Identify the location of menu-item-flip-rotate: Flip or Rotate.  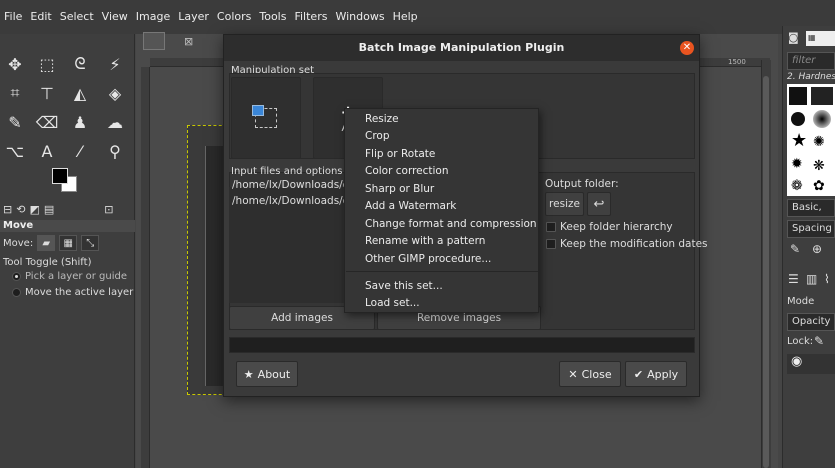
(400, 154).